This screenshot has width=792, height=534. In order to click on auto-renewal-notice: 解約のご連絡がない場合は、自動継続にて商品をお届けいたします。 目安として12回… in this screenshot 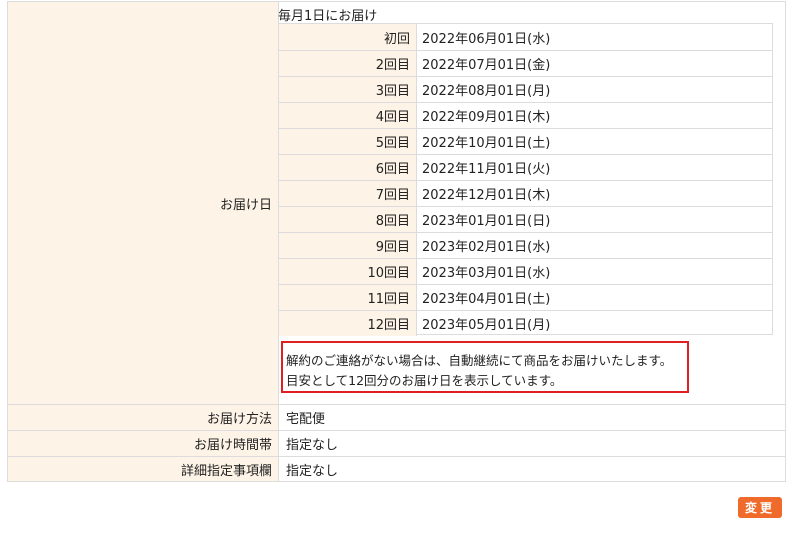, I will do `click(485, 367)`.